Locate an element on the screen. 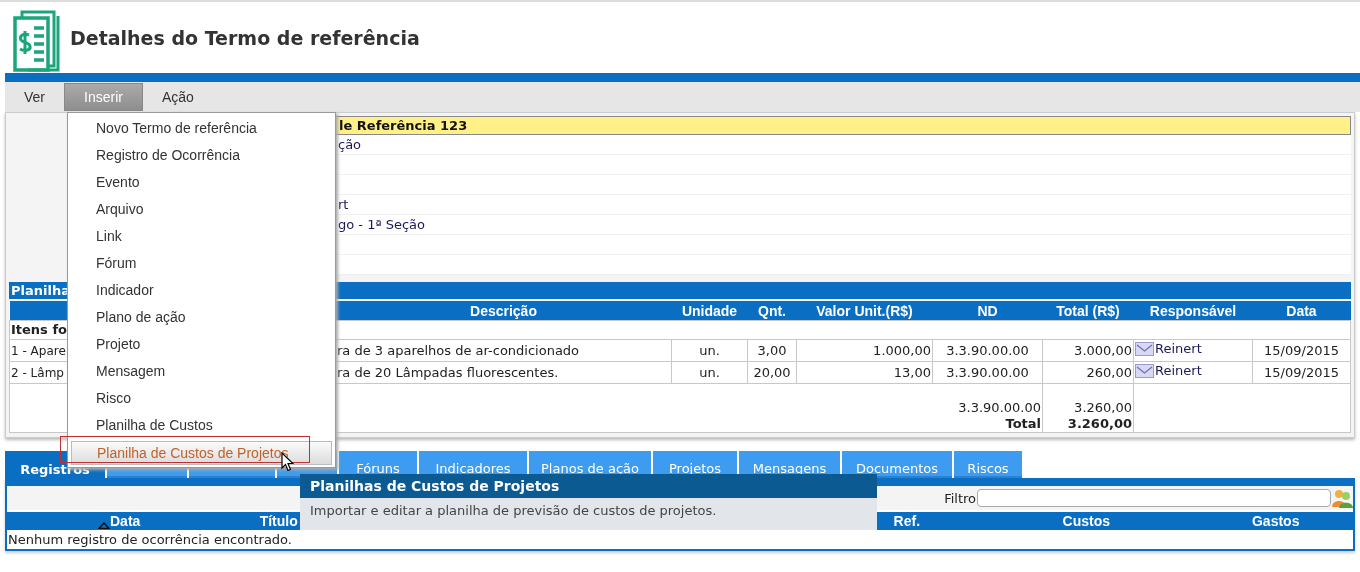  column-header: Data is located at coordinates (1301, 311).